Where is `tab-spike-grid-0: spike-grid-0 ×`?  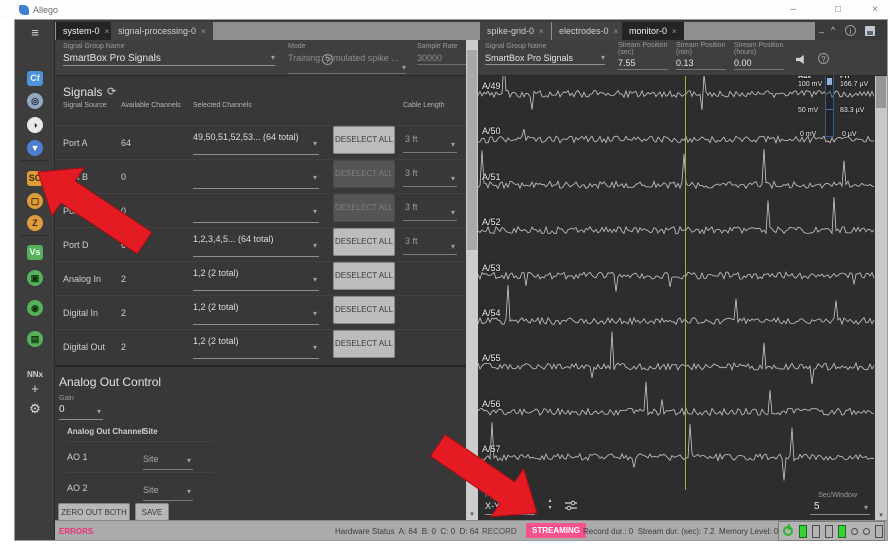 tab-spike-grid-0: spike-grid-0 × is located at coordinates (515, 31).